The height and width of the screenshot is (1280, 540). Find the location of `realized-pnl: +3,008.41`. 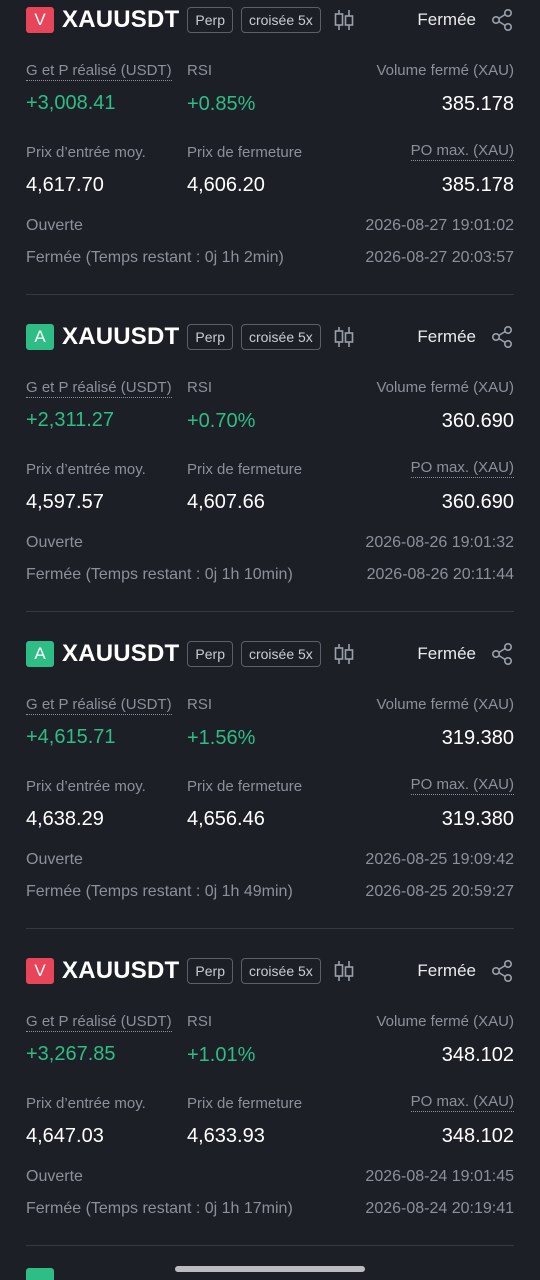

realized-pnl: +3,008.41 is located at coordinates (71, 103).